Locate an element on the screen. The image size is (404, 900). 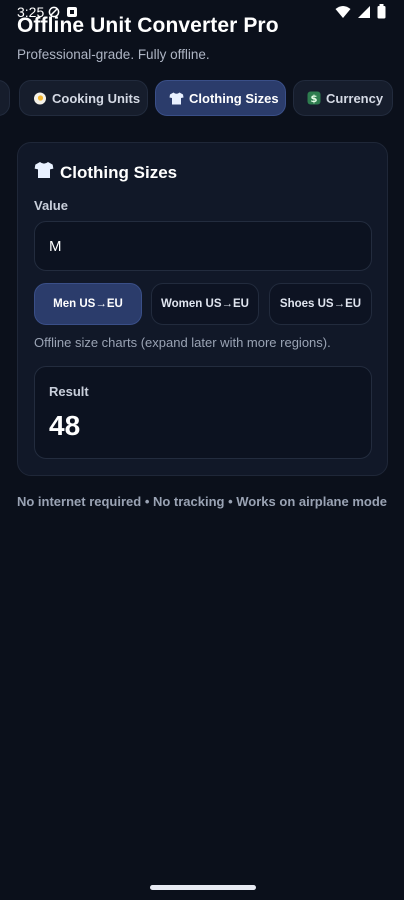
egg-icon is located at coordinates (40, 98).